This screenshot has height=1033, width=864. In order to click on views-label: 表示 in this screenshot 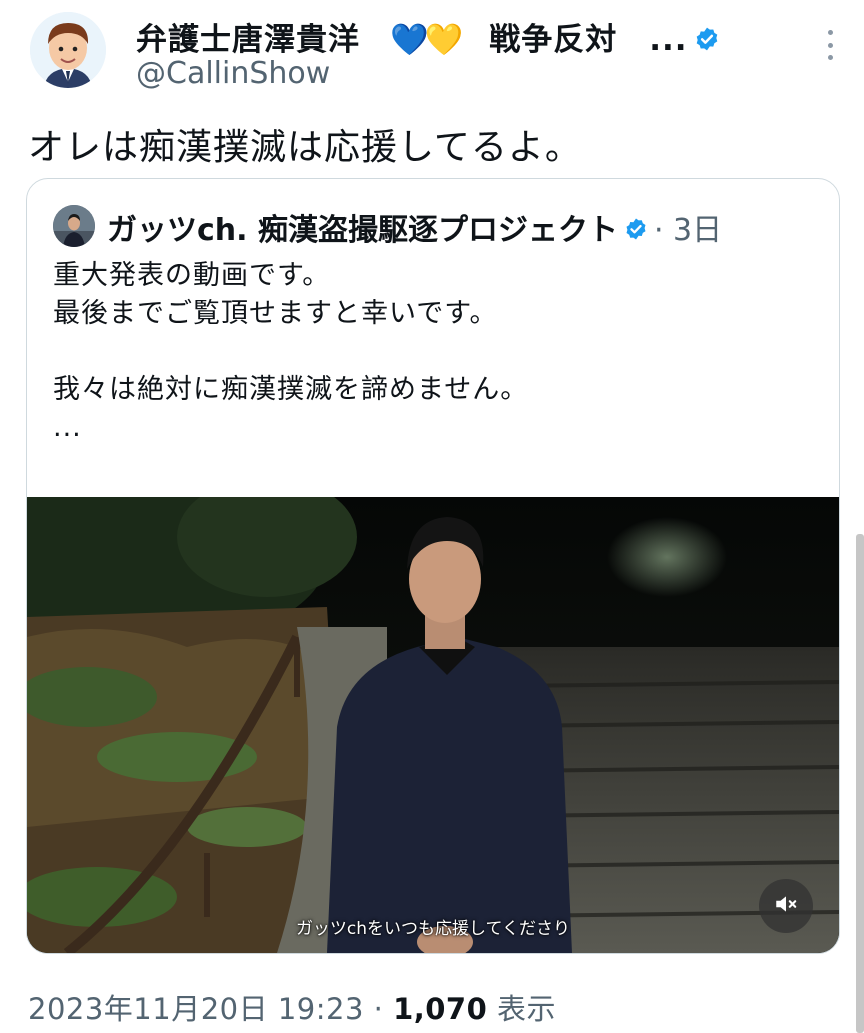, I will do `click(522, 1009)`.